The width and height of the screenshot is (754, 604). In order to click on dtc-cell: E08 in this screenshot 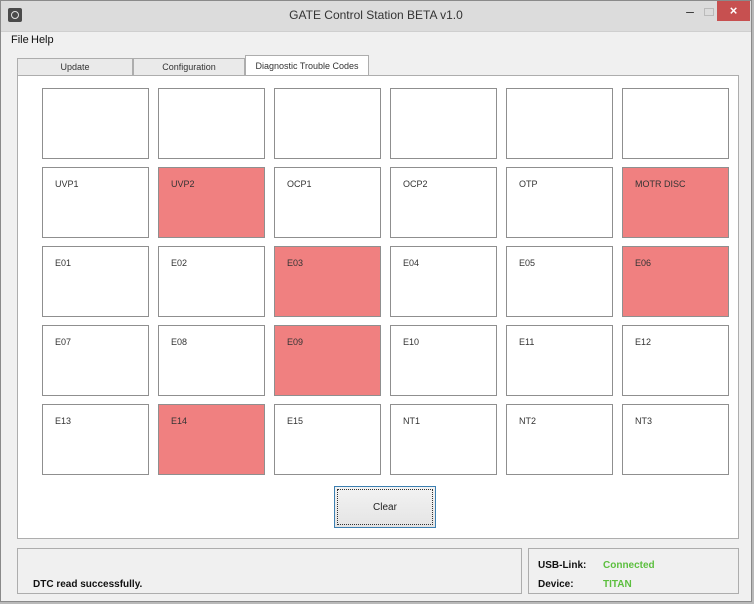, I will do `click(211, 360)`.